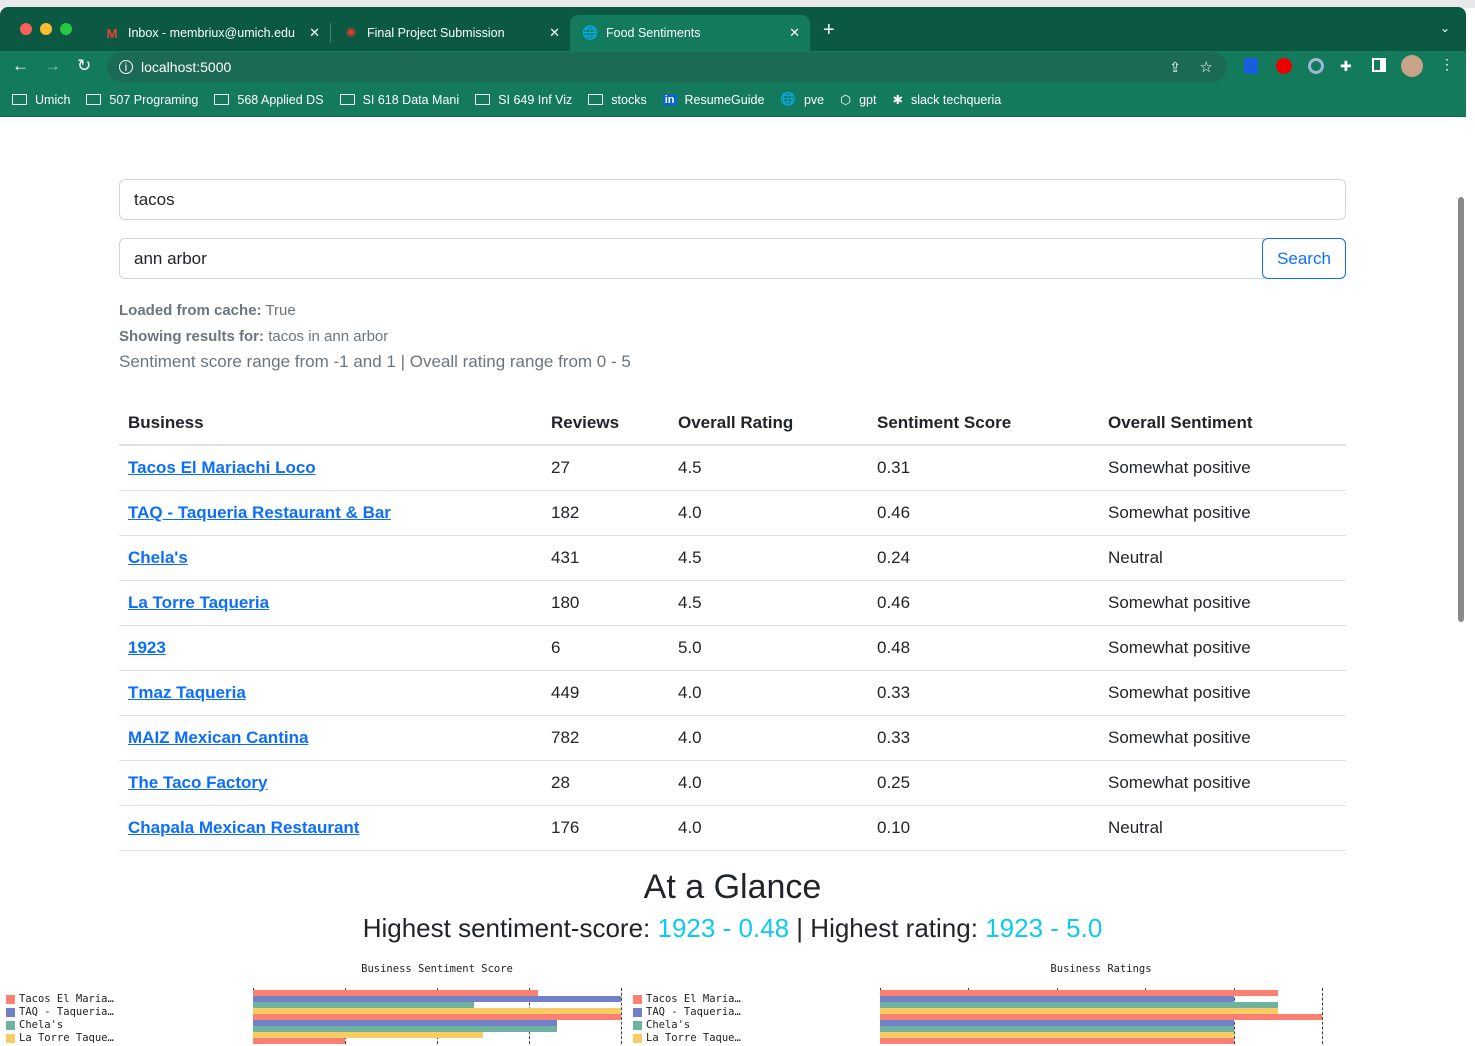 Image resolution: width=1475 pixels, height=1046 pixels. Describe the element at coordinates (142, 100) in the screenshot. I see `bookmark-507-programing: 507 Programing` at that location.